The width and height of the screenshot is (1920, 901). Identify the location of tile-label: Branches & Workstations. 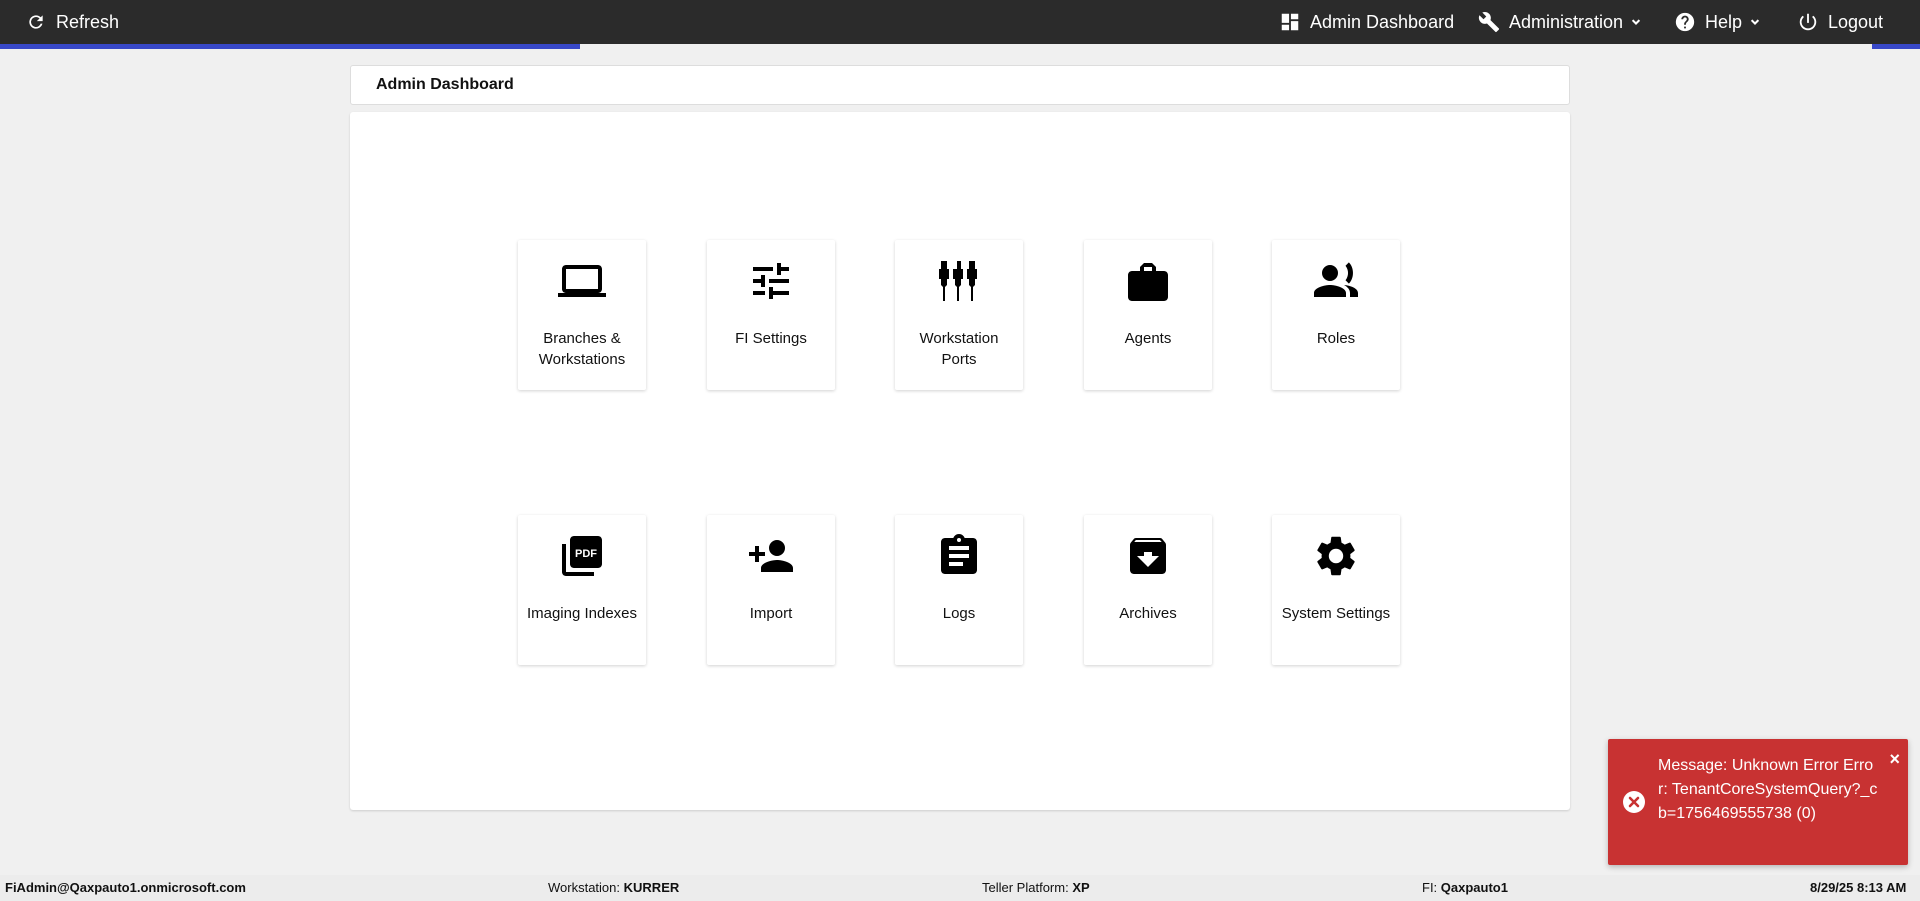
(582, 349).